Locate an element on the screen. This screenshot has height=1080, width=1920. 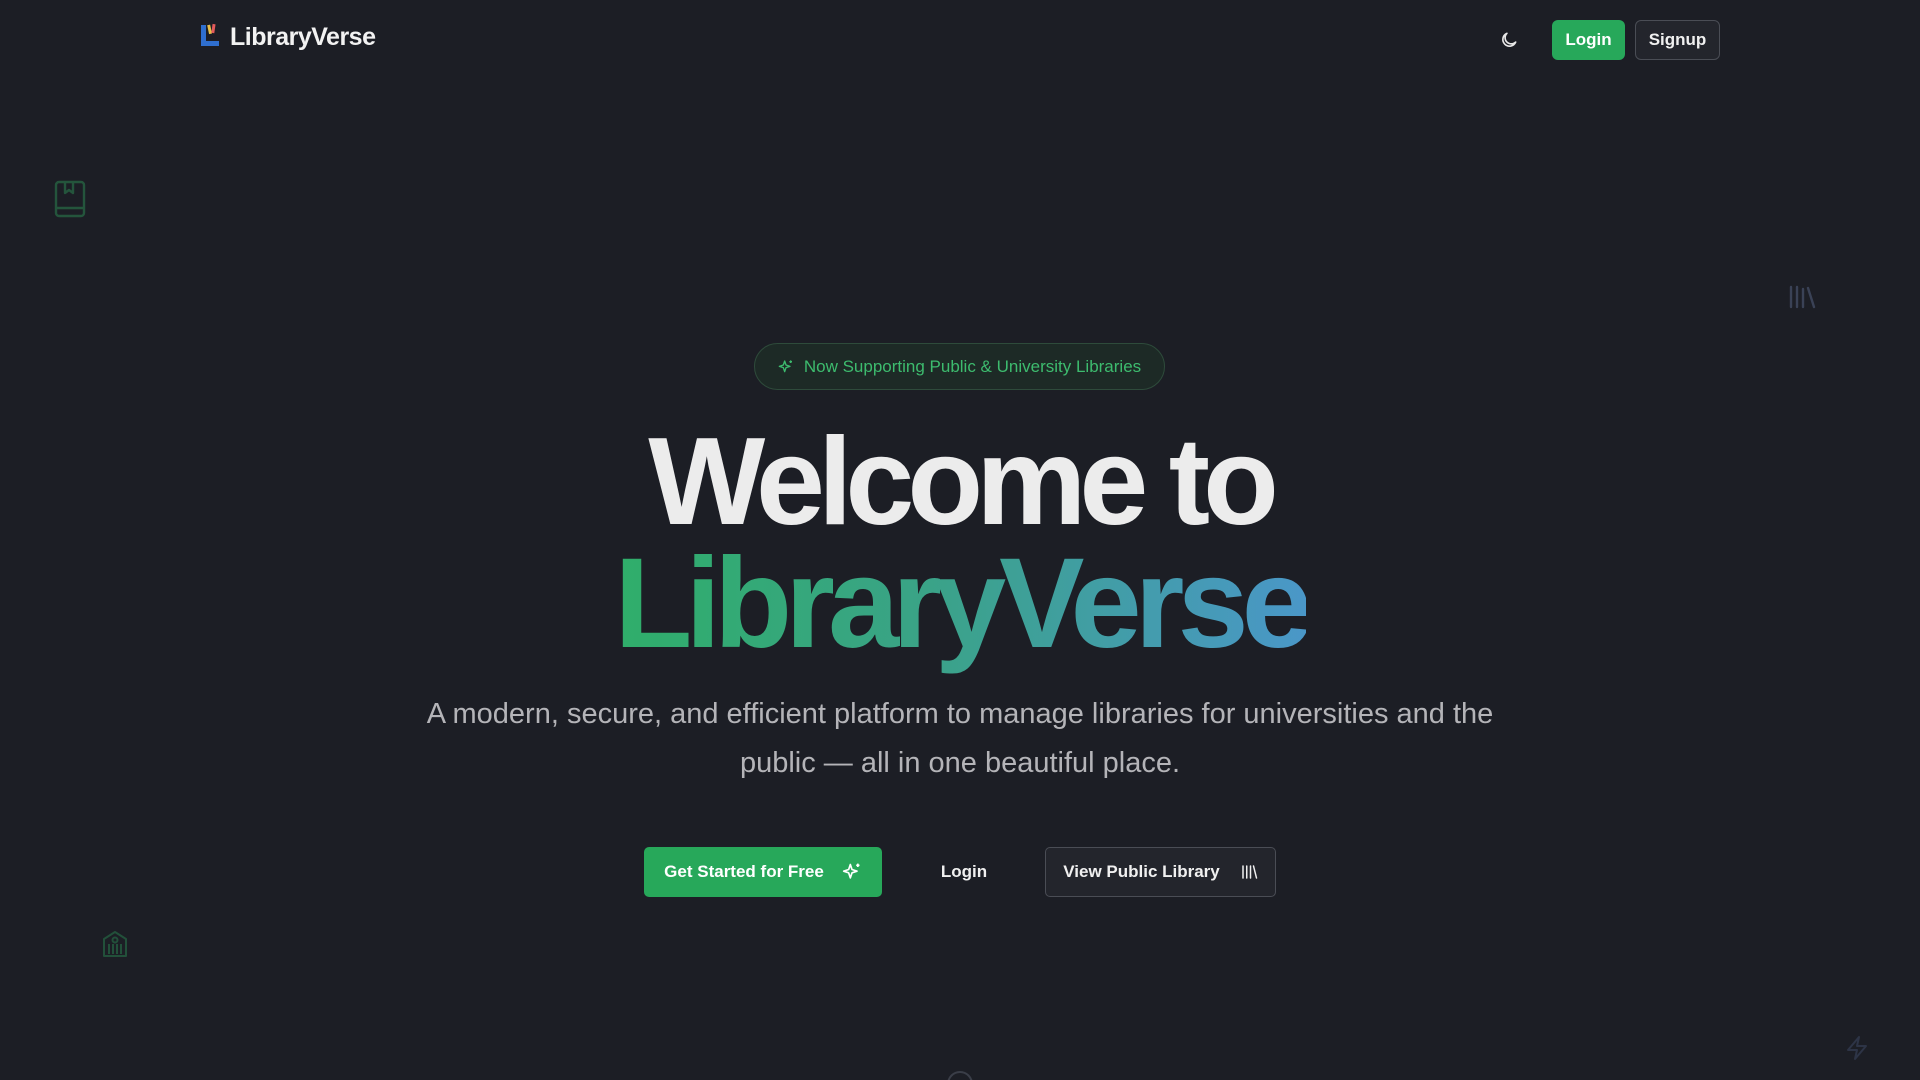
nav-signup-button: Signup is located at coordinates (1677, 40).